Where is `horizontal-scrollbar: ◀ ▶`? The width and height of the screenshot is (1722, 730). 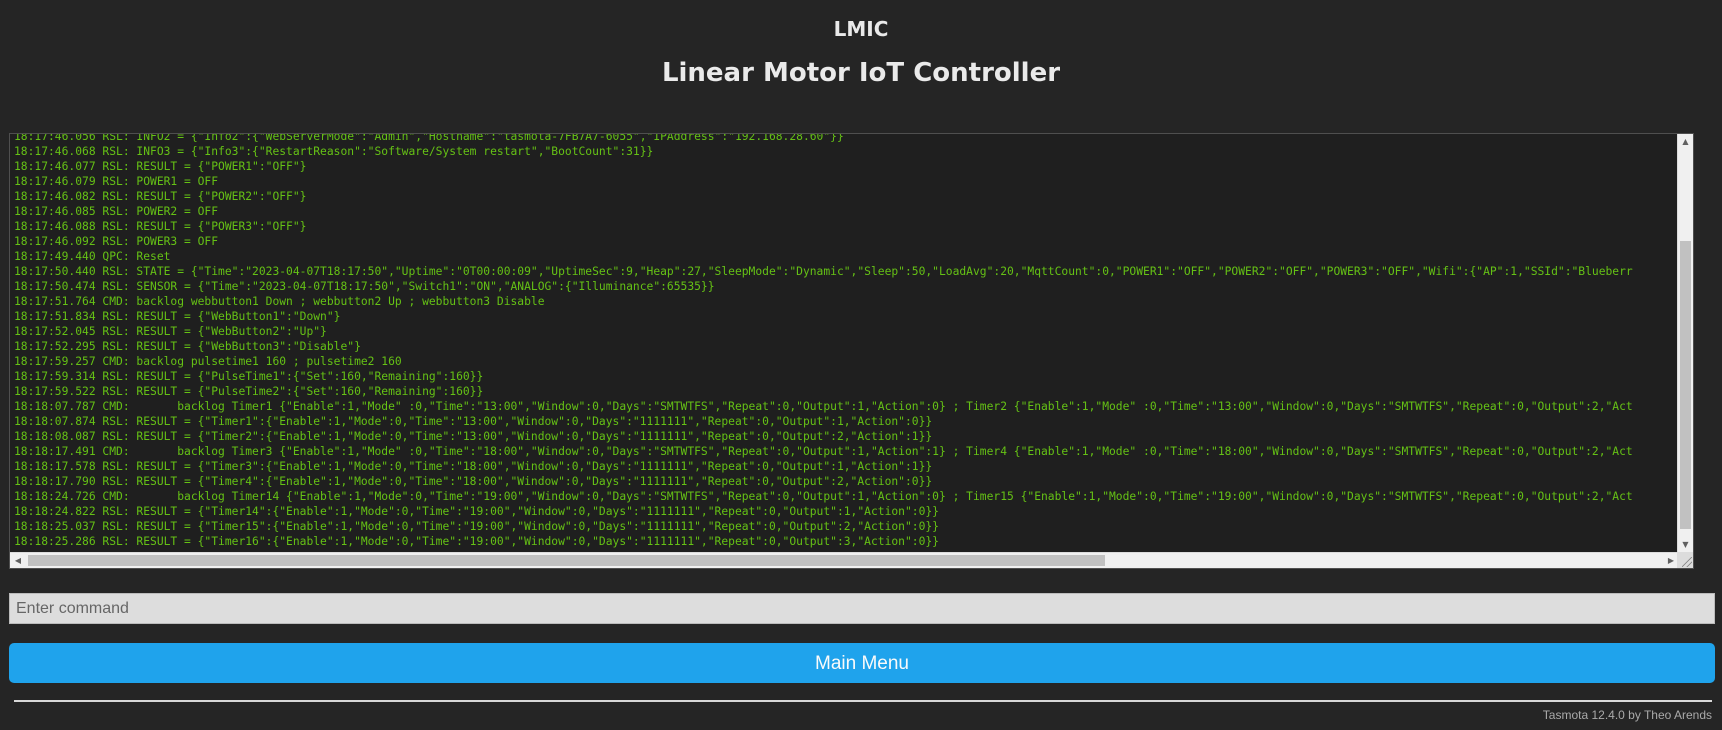
horizontal-scrollbar: ◀ ▶ is located at coordinates (844, 560).